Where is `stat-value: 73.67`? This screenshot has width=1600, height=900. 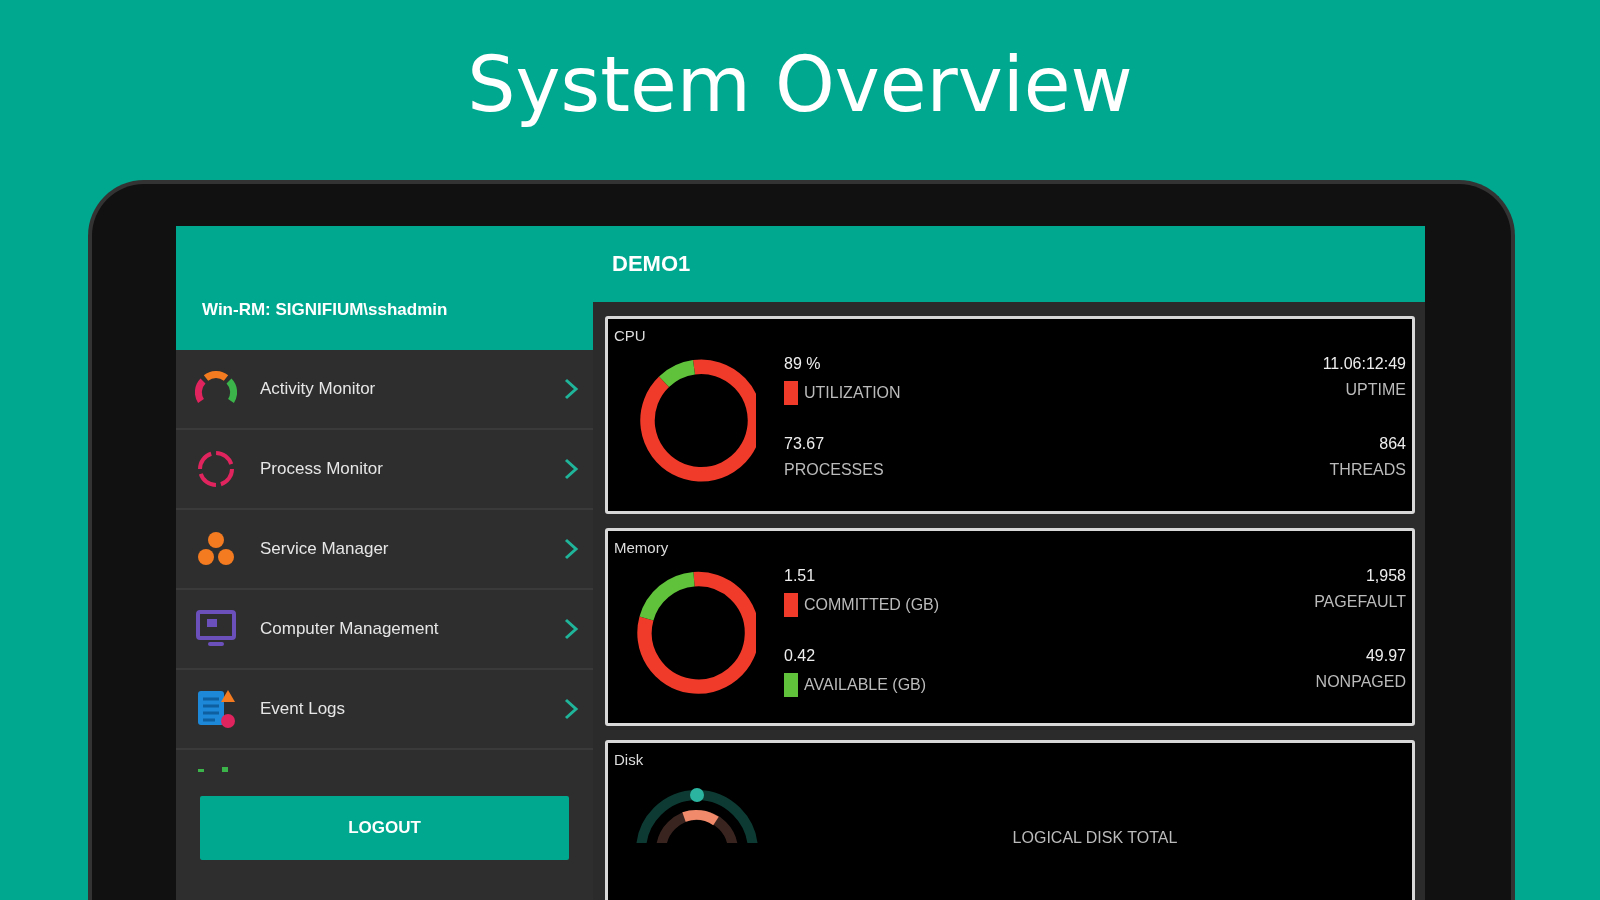
stat-value: 73.67 is located at coordinates (805, 444).